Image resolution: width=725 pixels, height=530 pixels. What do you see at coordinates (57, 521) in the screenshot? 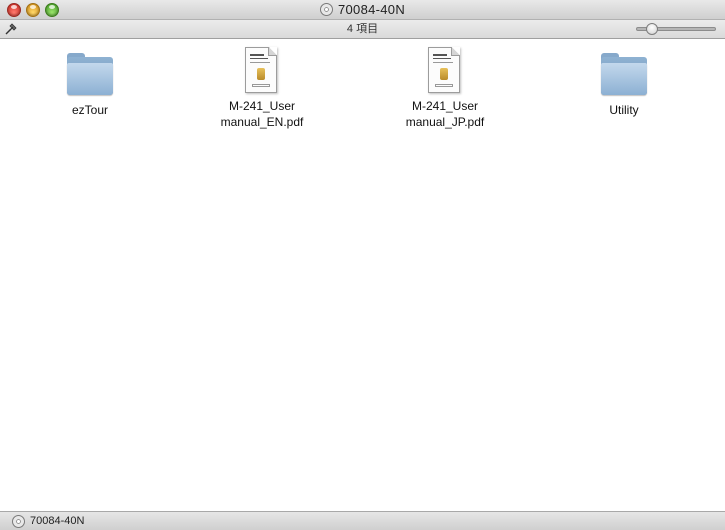
I see `path-label: 70084-40N` at bounding box center [57, 521].